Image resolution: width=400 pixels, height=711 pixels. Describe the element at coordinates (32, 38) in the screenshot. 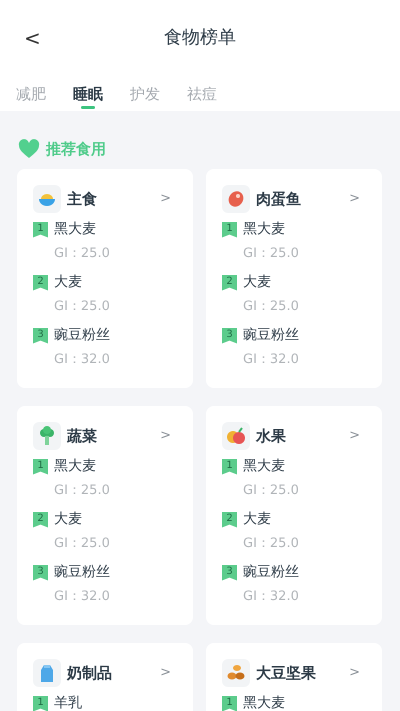

I see `back-button: <` at that location.